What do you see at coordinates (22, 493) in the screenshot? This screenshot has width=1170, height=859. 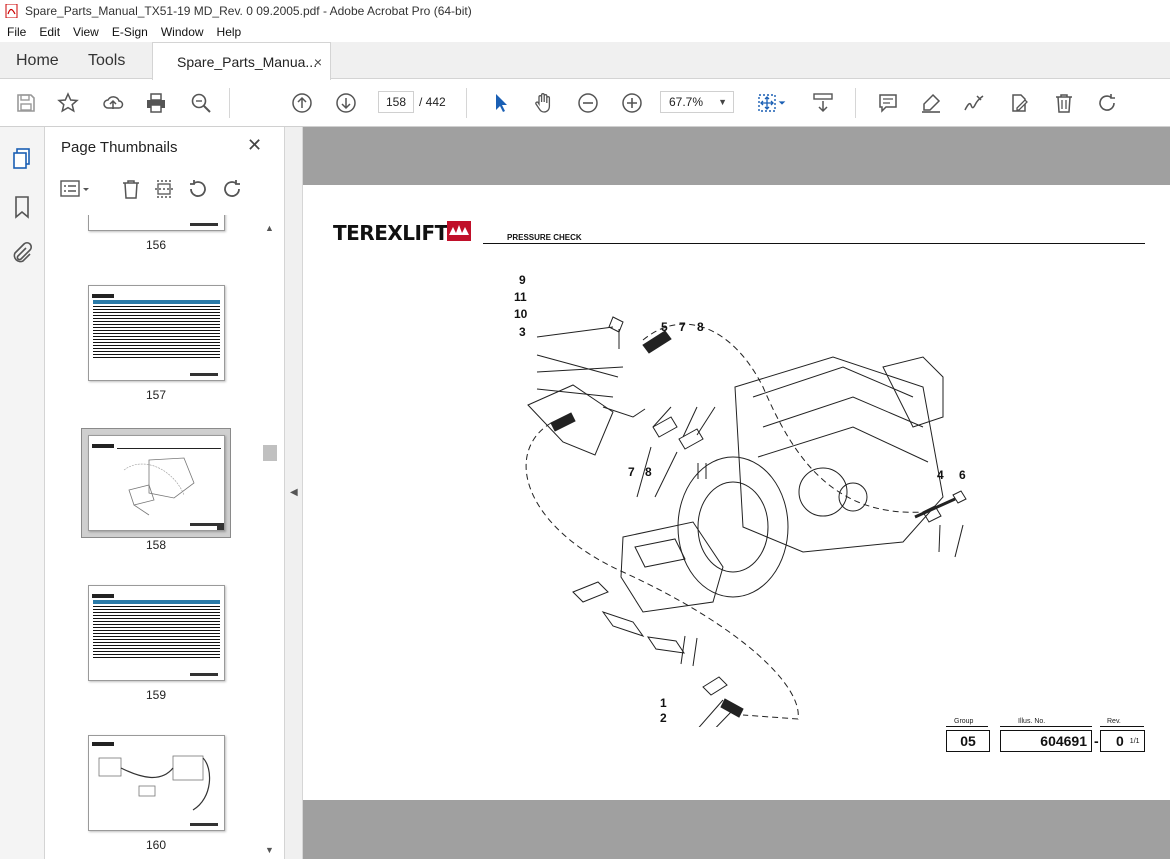 I see `left-rail` at bounding box center [22, 493].